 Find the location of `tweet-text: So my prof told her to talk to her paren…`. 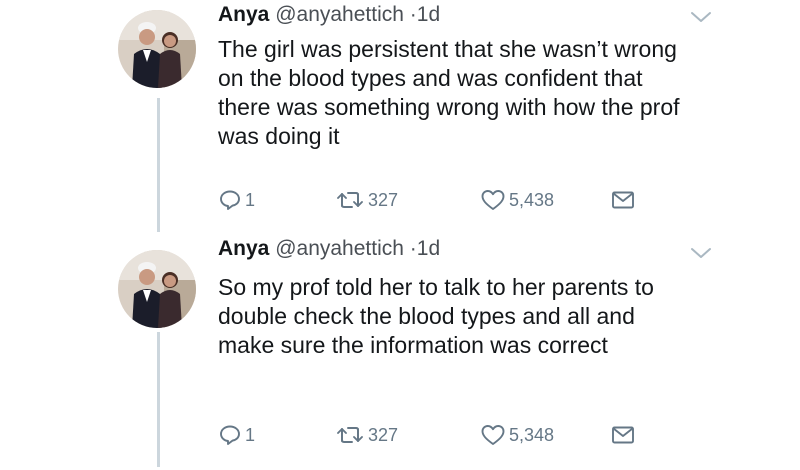

tweet-text: So my prof told her to talk to her paren… is located at coordinates (436, 316).